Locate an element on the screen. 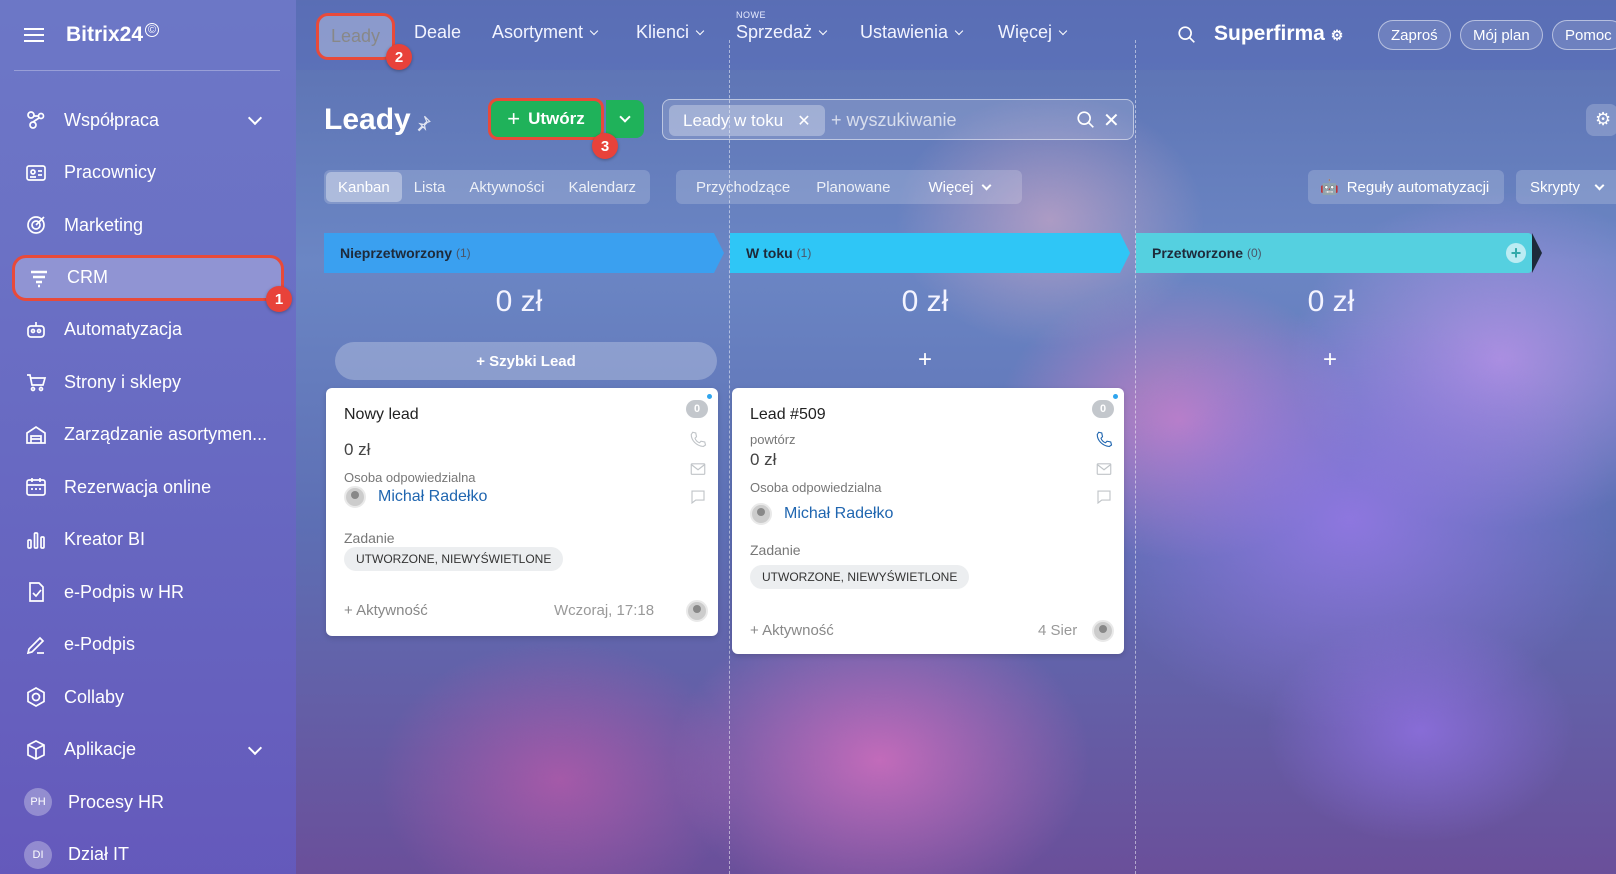 The height and width of the screenshot is (874, 1616). sidebar-item-epodpis: e-Podpis is located at coordinates (148, 645).